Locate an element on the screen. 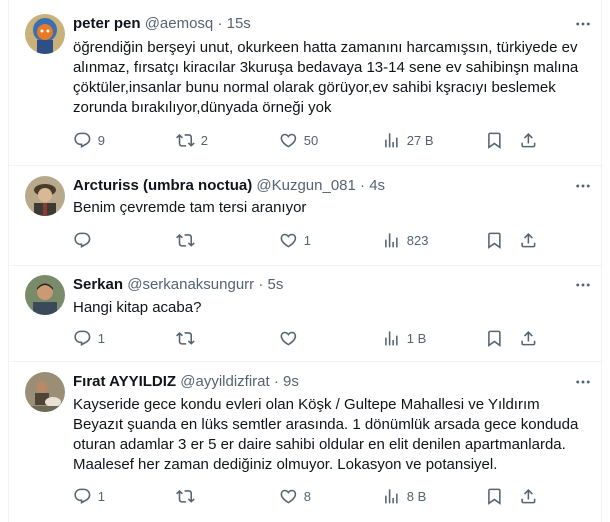 The image size is (610, 522). tweet-text: Benim çevremde tam tersi aranıyor is located at coordinates (190, 207).